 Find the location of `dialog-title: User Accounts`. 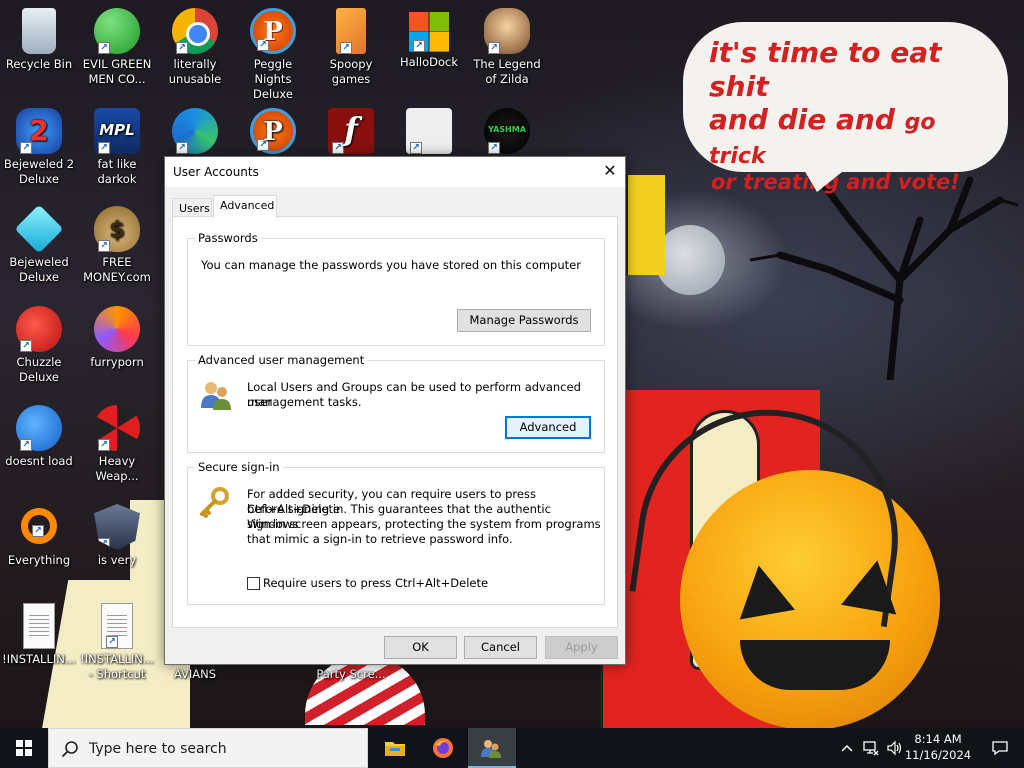

dialog-title: User Accounts is located at coordinates (216, 172).